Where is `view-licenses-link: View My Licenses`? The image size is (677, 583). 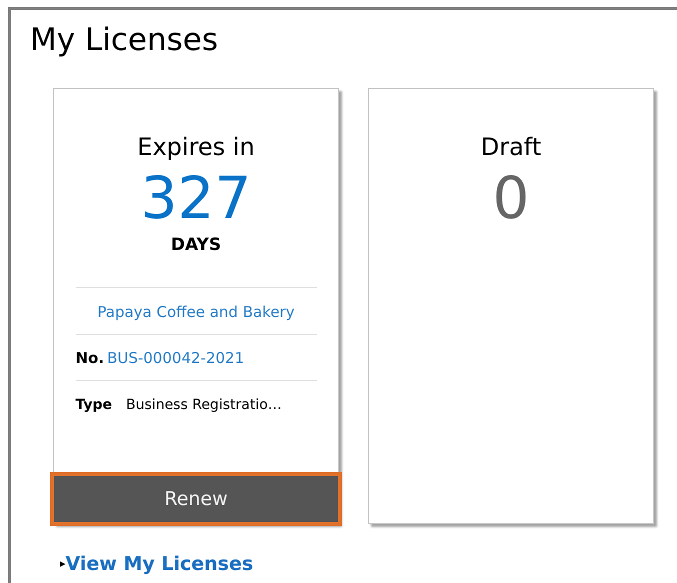
view-licenses-link: View My Licenses is located at coordinates (160, 564).